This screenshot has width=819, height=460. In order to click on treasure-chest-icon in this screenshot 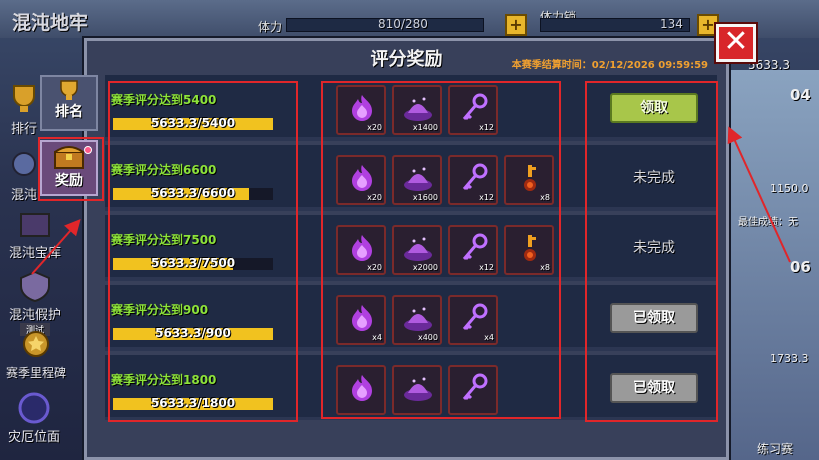, I will do `click(69, 157)`.